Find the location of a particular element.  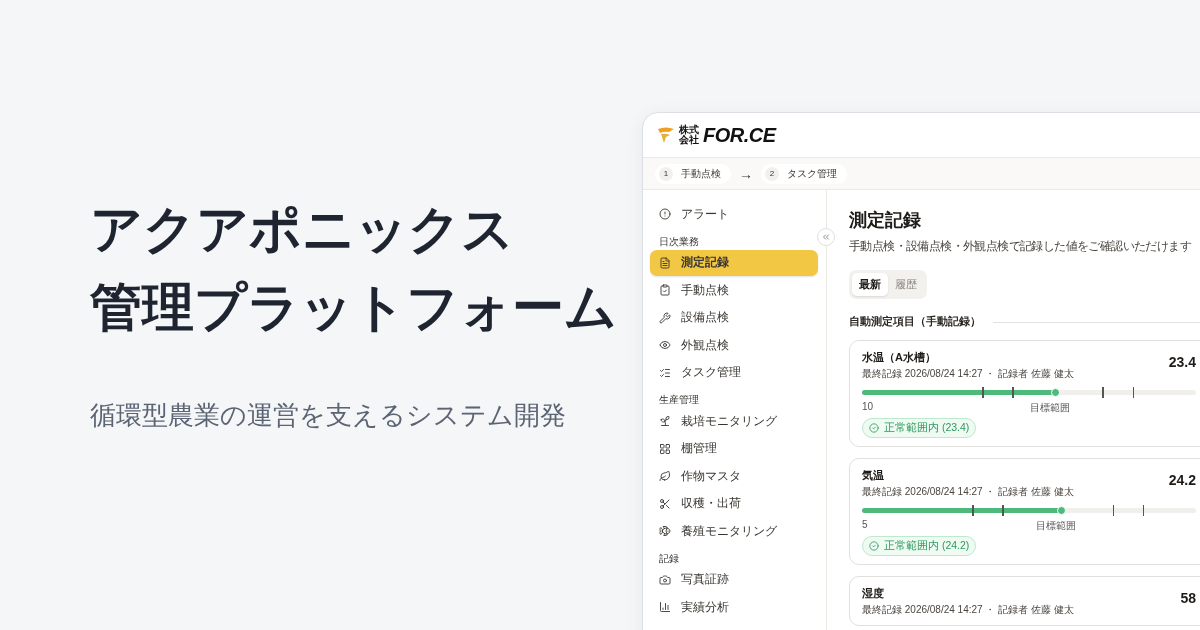

sidebar-section-title: 生産管理 is located at coordinates (679, 400).